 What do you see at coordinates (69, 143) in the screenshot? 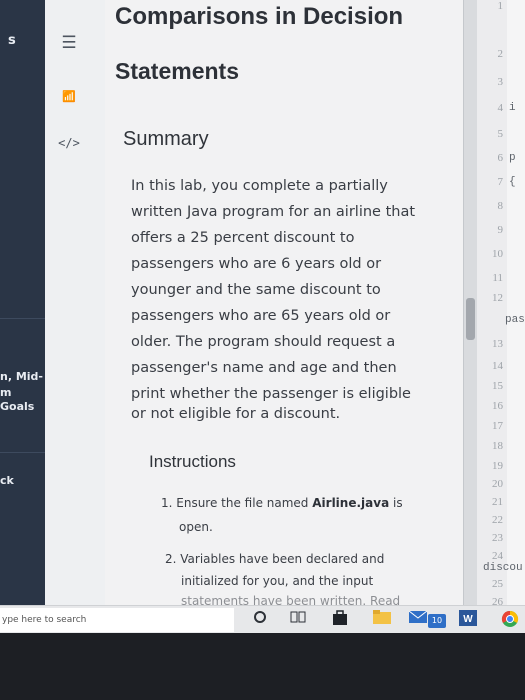
I see `code-icon: </>` at bounding box center [69, 143].